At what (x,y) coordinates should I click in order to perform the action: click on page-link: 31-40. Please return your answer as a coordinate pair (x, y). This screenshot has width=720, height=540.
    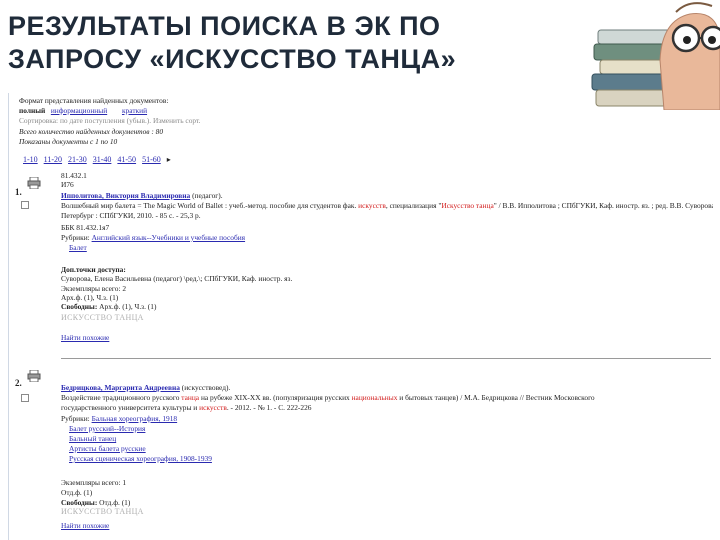
    Looking at the image, I should click on (102, 159).